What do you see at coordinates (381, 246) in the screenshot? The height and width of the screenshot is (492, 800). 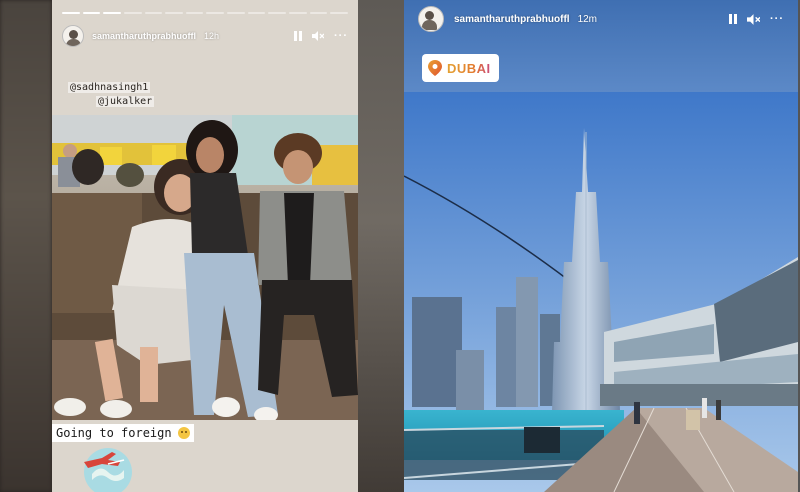 I see `blurred-background-middle` at bounding box center [381, 246].